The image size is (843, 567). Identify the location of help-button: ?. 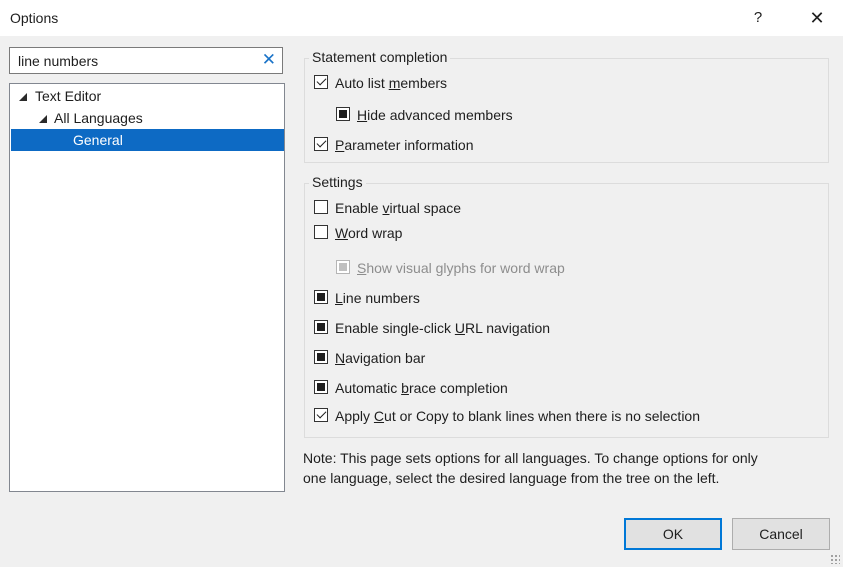
(758, 18).